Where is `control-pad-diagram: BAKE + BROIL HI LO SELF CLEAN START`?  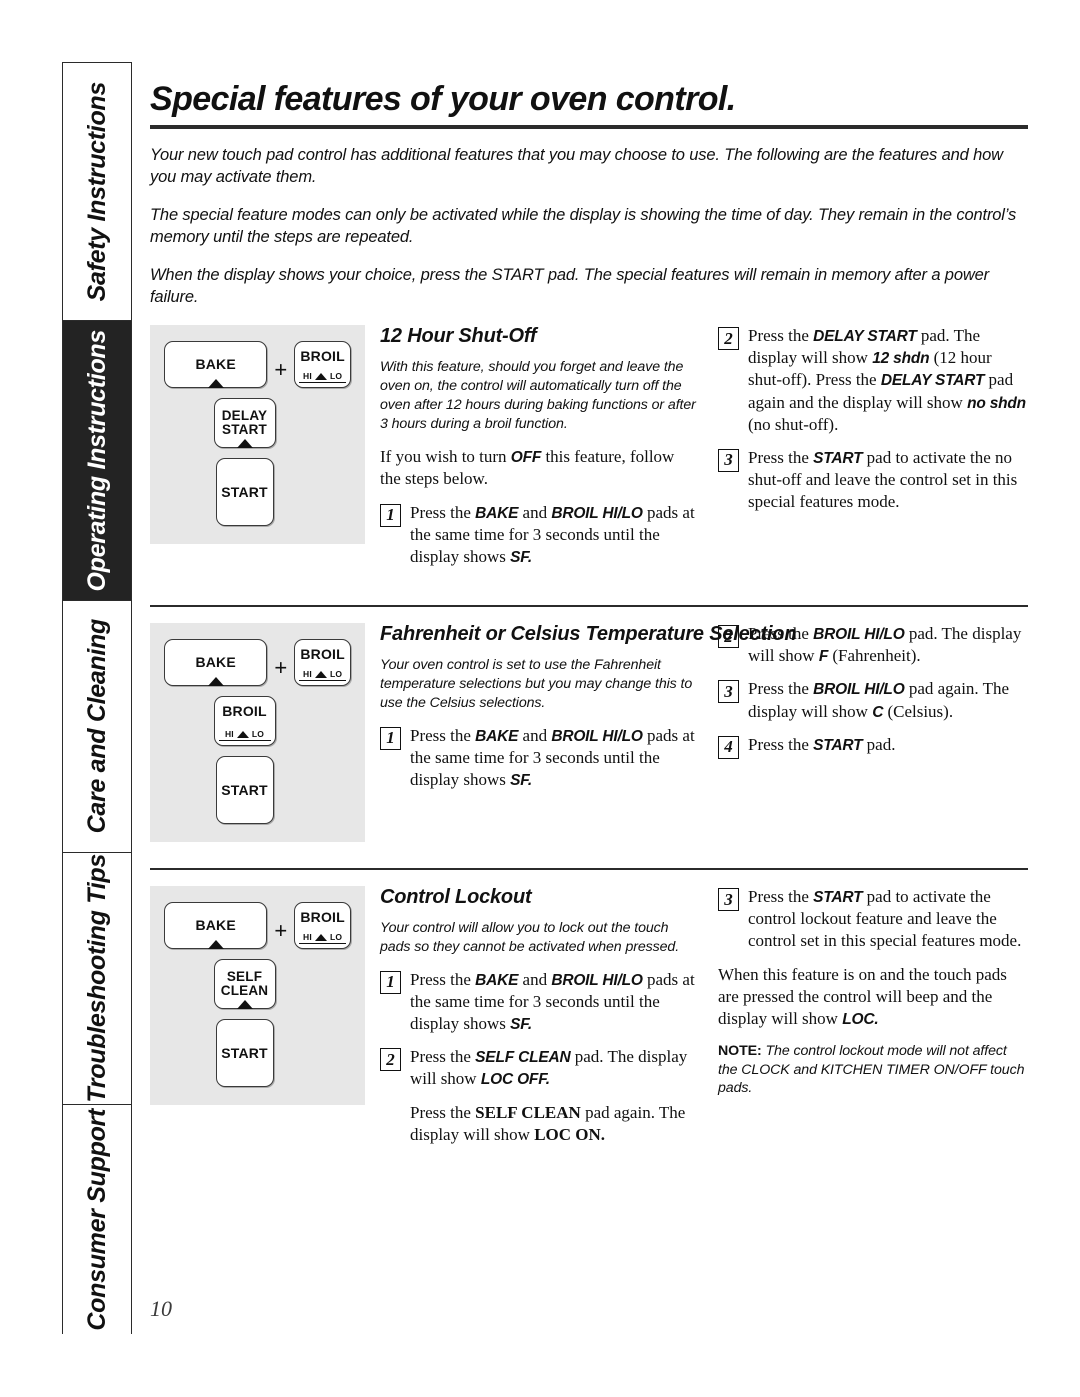 control-pad-diagram: BAKE + BROIL HI LO SELF CLEAN START is located at coordinates (257, 996).